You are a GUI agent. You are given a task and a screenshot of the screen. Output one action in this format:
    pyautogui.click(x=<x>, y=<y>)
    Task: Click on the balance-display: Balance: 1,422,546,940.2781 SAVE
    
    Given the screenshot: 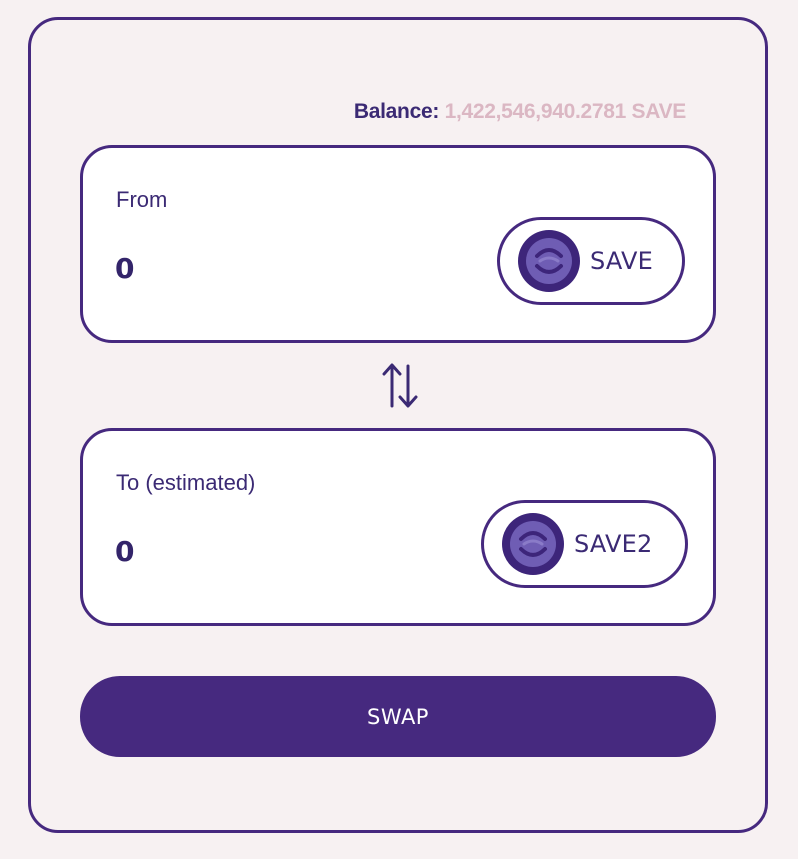 What is the action you would take?
    pyautogui.click(x=520, y=112)
    